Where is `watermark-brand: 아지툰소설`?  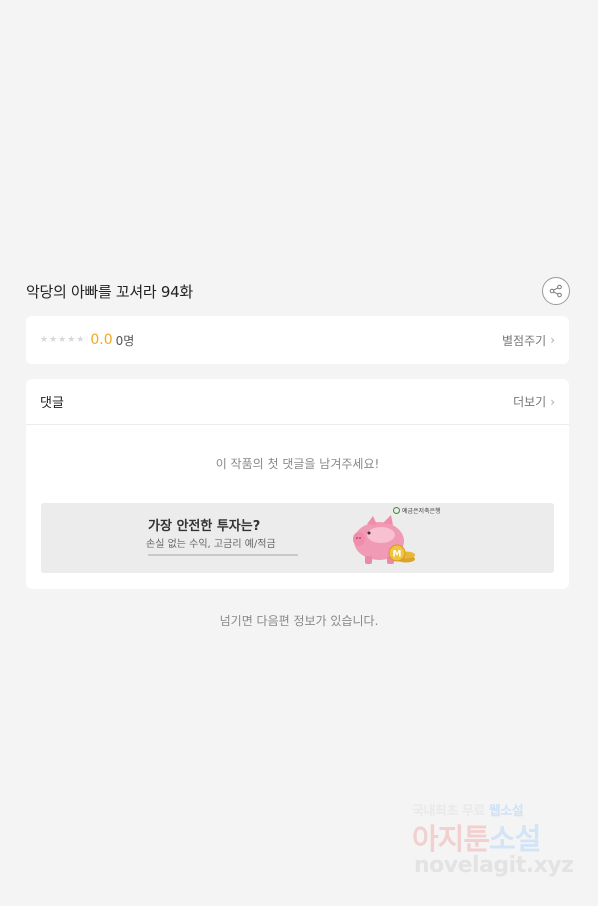
watermark-brand: 아지툰소설 is located at coordinates (476, 837).